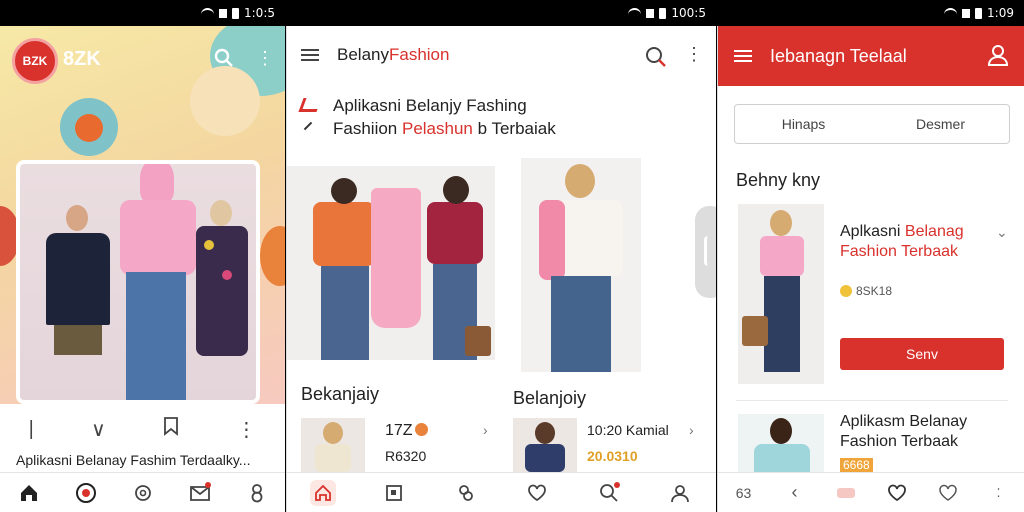 Image resolution: width=1024 pixels, height=512 pixels. I want to click on back-icon: ‹, so click(795, 493).